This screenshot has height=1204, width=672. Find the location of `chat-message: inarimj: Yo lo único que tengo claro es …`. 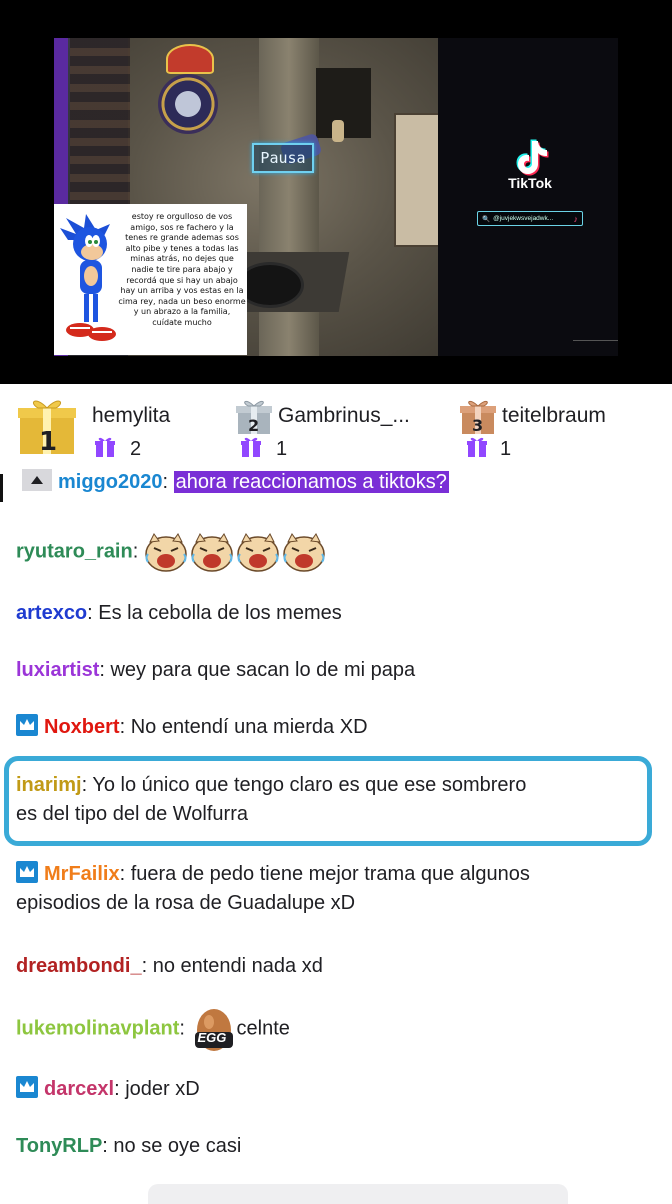

chat-message: inarimj: Yo lo único que tengo claro es … is located at coordinates (271, 800).